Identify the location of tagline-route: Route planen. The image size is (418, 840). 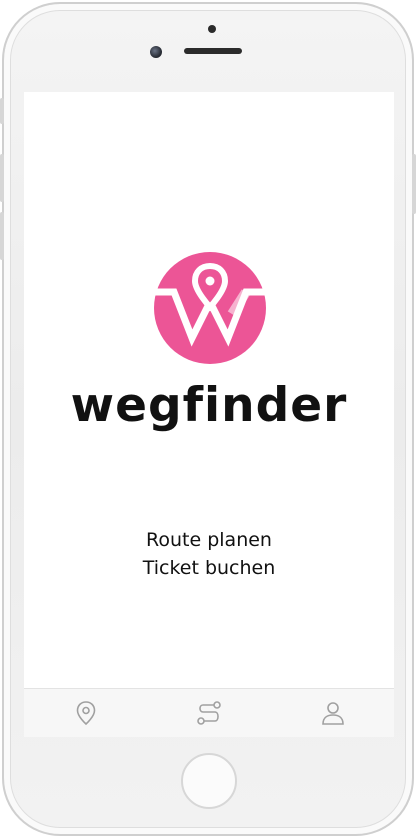
(209, 540).